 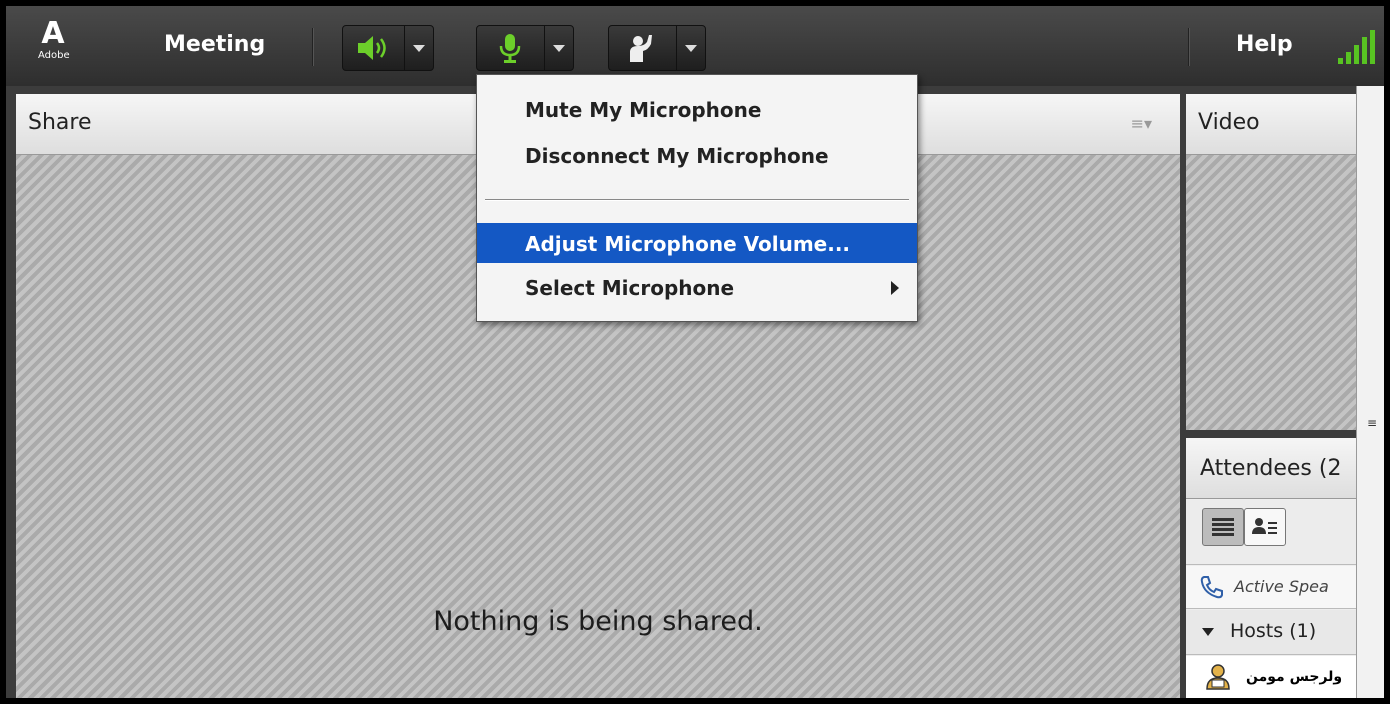 I want to click on attendees-pod-title: Attendees (2, so click(x=1270, y=468).